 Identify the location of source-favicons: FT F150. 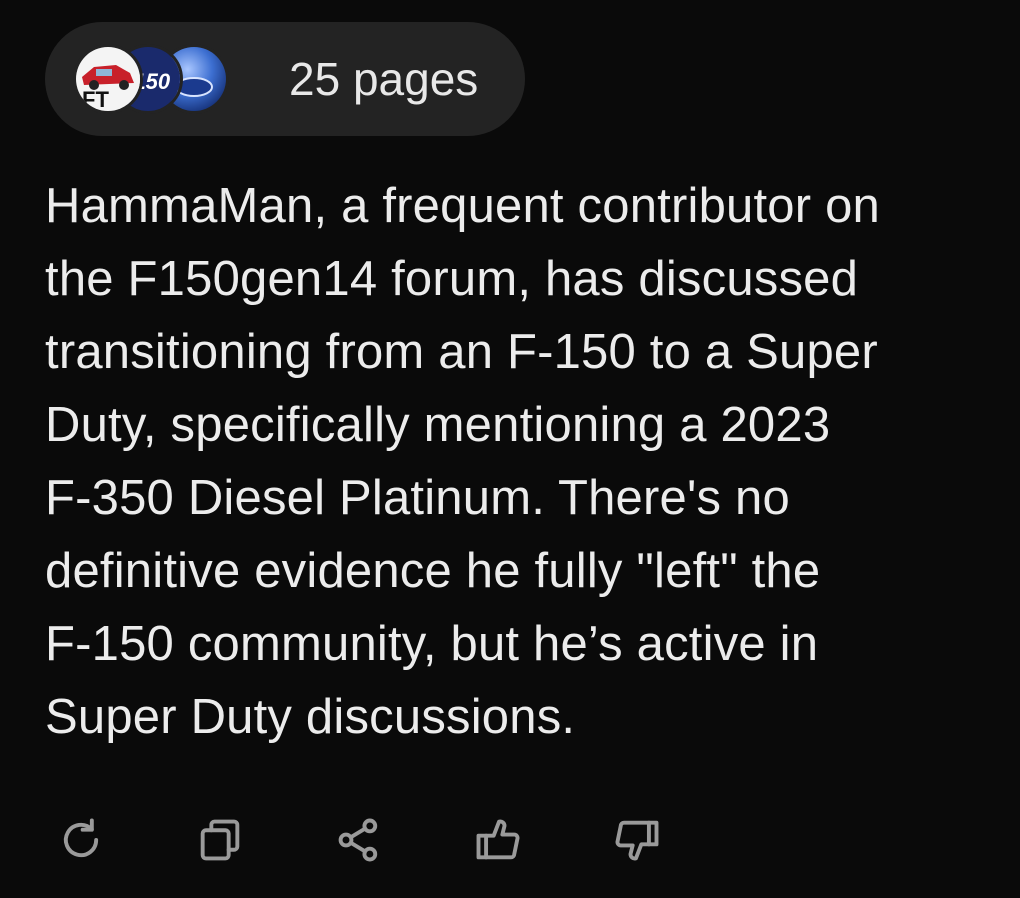
(176, 79).